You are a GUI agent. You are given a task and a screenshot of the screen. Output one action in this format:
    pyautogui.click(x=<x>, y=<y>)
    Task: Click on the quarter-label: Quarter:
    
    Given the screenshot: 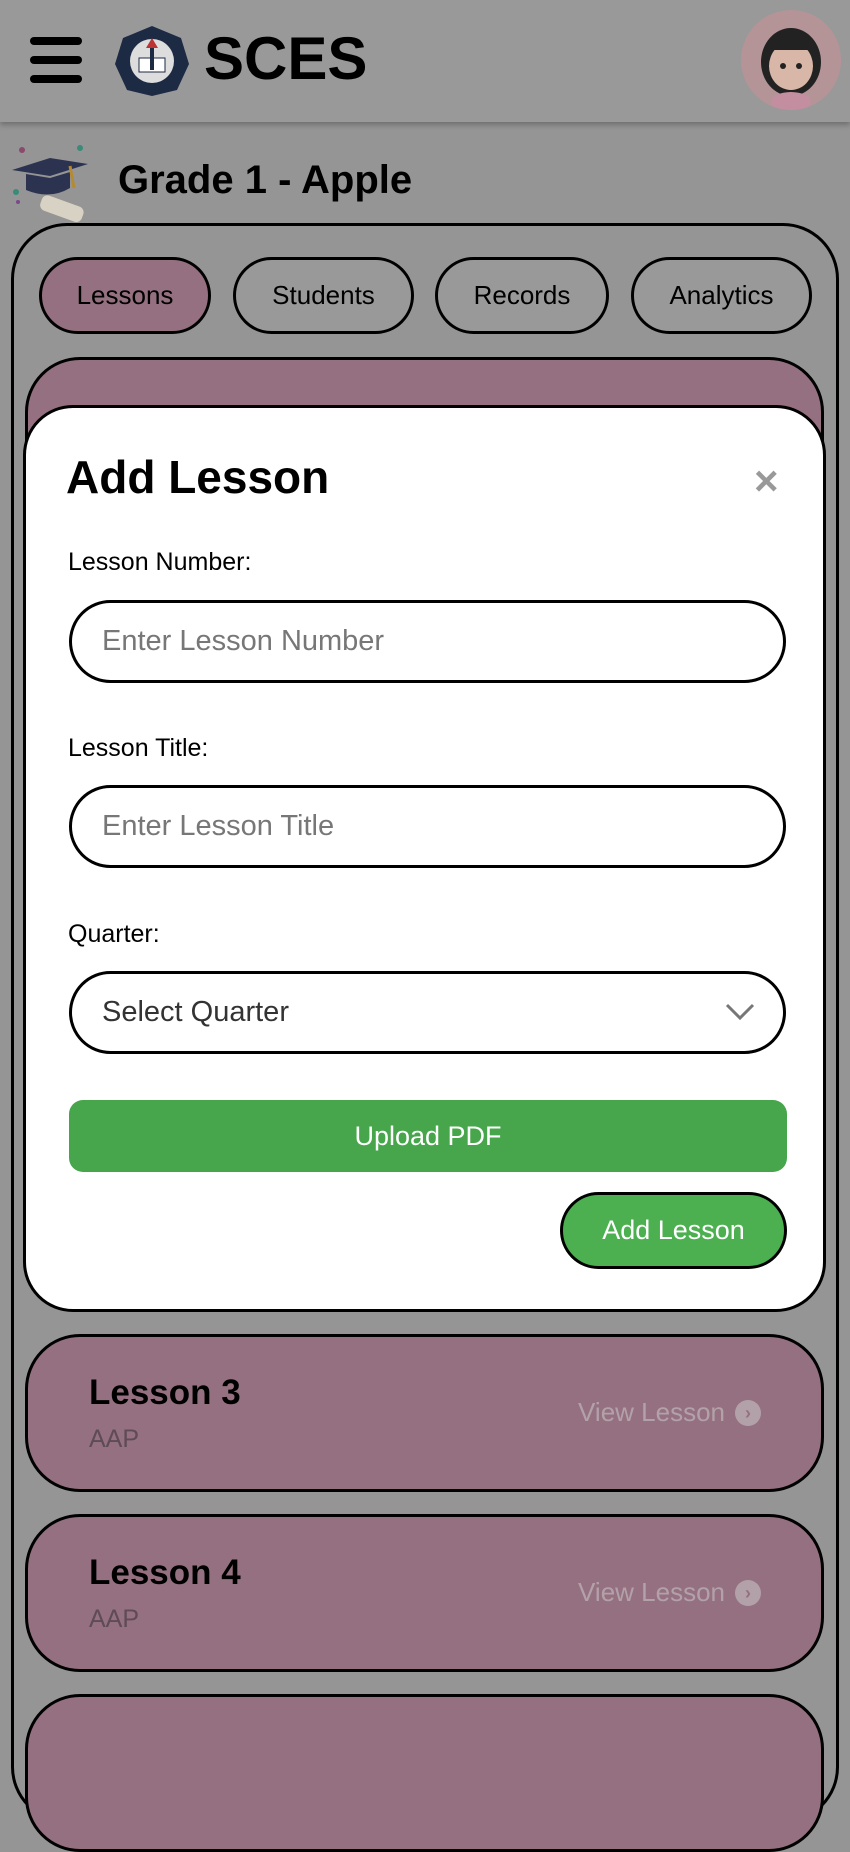 What is the action you would take?
    pyautogui.click(x=114, y=934)
    